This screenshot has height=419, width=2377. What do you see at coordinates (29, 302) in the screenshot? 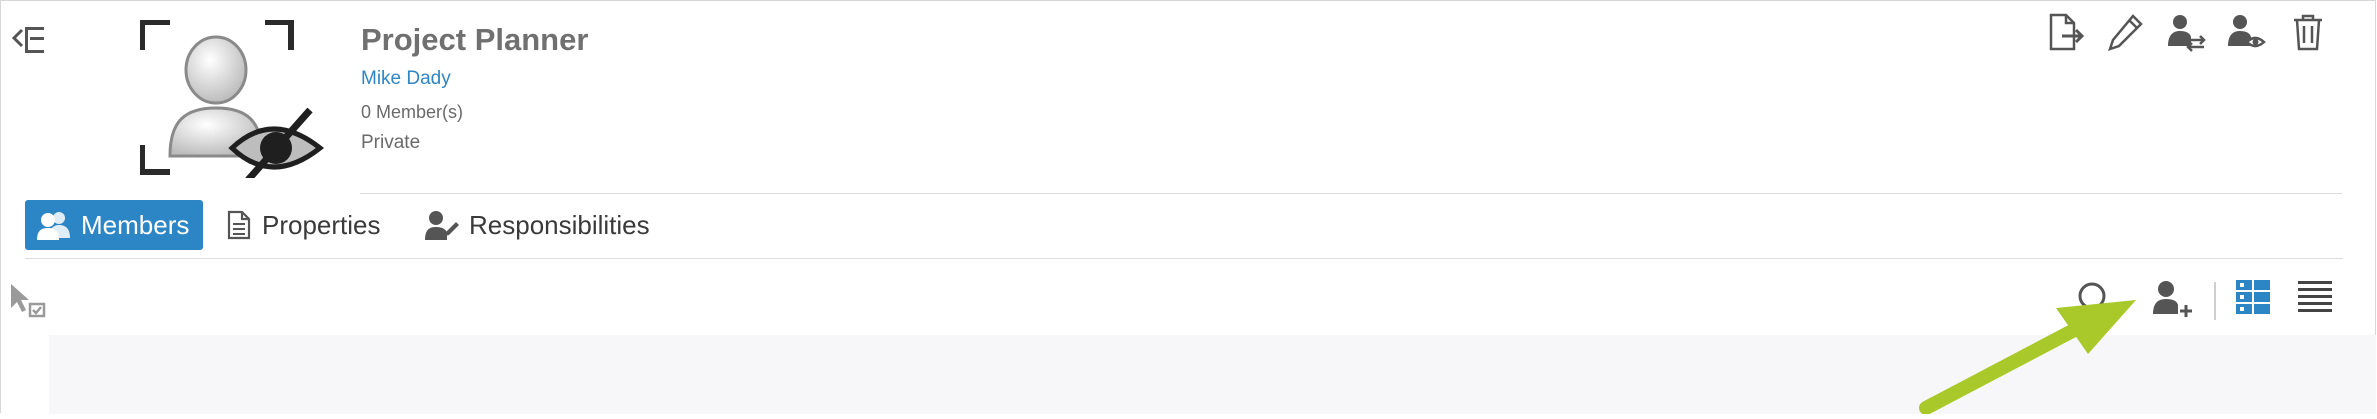
I see `select-mode-icon` at bounding box center [29, 302].